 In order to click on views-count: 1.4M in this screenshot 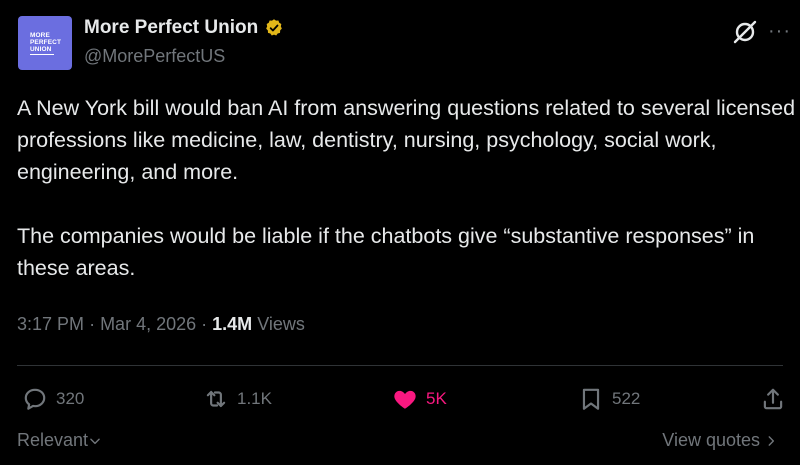, I will do `click(232, 324)`.